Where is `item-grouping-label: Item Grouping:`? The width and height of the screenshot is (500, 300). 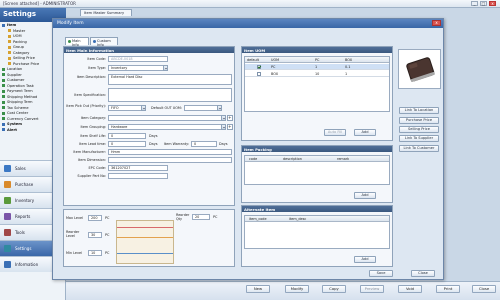 item-grouping-label: Item Grouping: is located at coordinates (93, 127).